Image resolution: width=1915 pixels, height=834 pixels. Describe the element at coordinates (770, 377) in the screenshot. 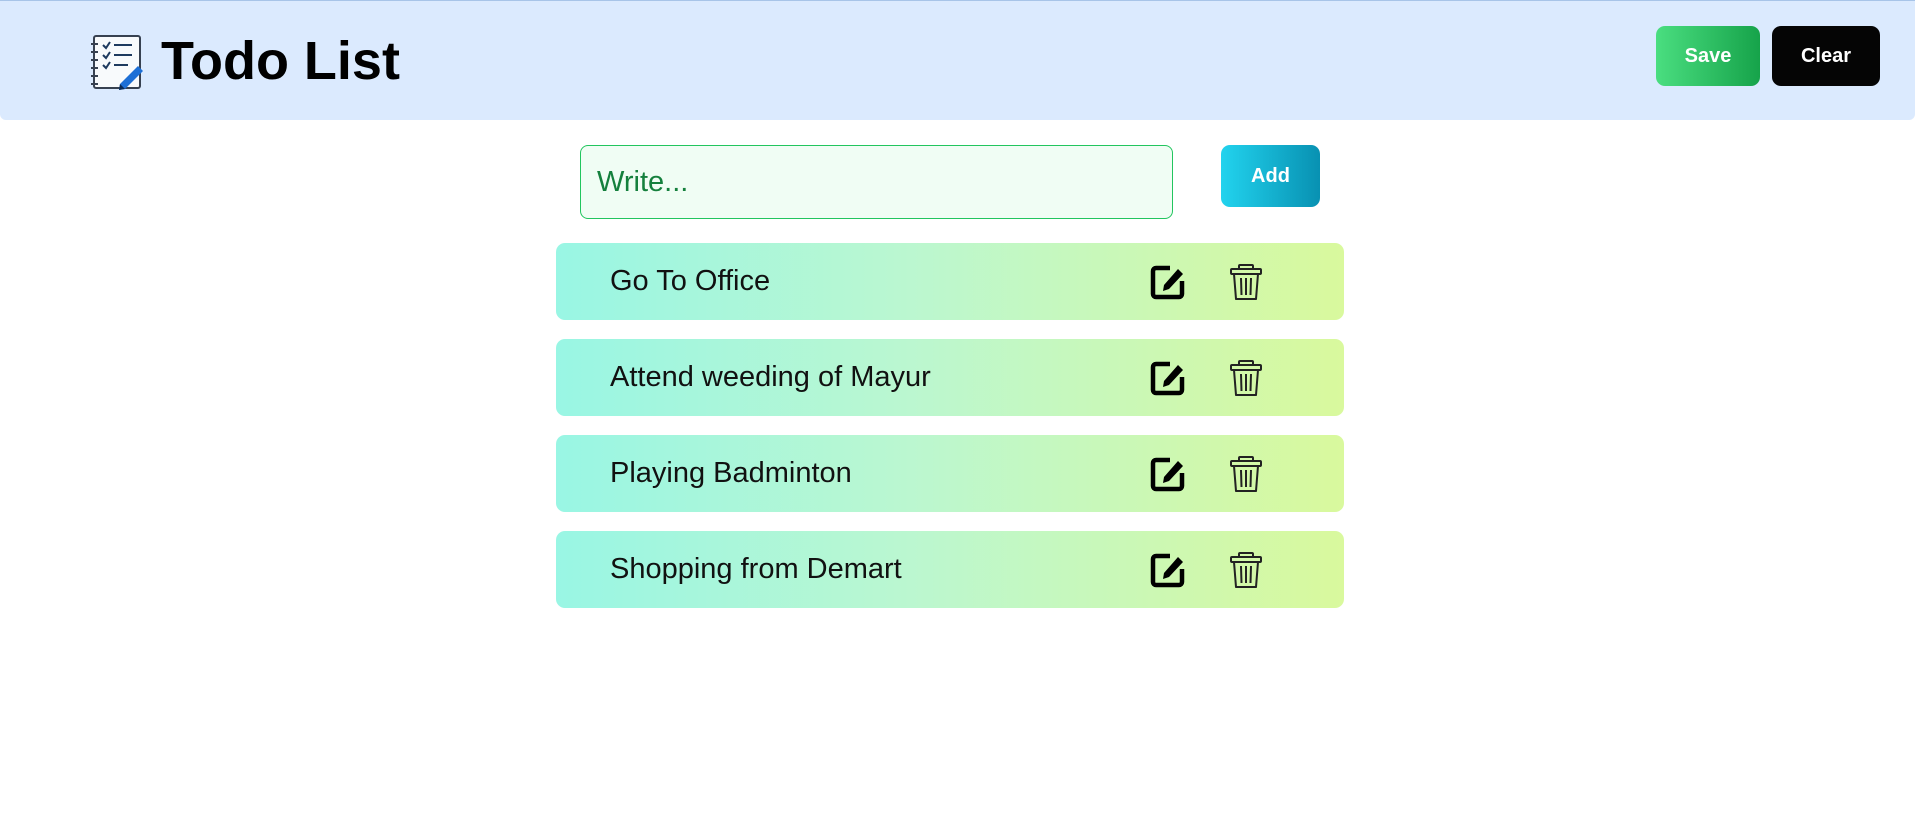

I see `todo-text: Attend weeding of Mayur` at that location.